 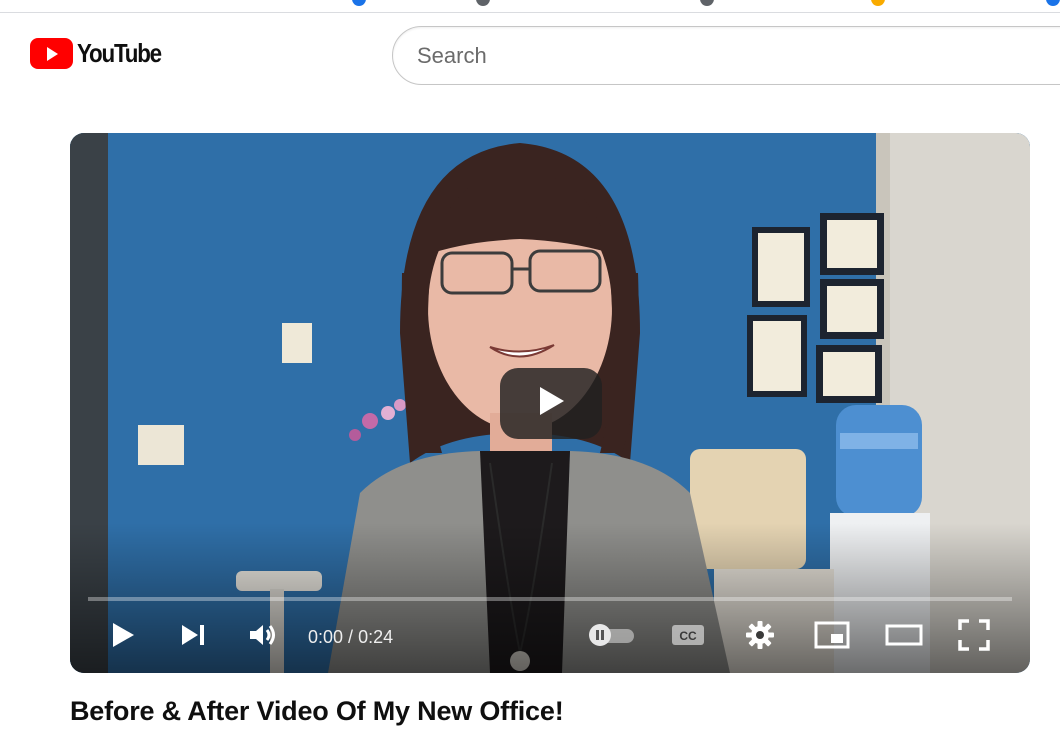 I want to click on theater-mode-icon, so click(x=904, y=637).